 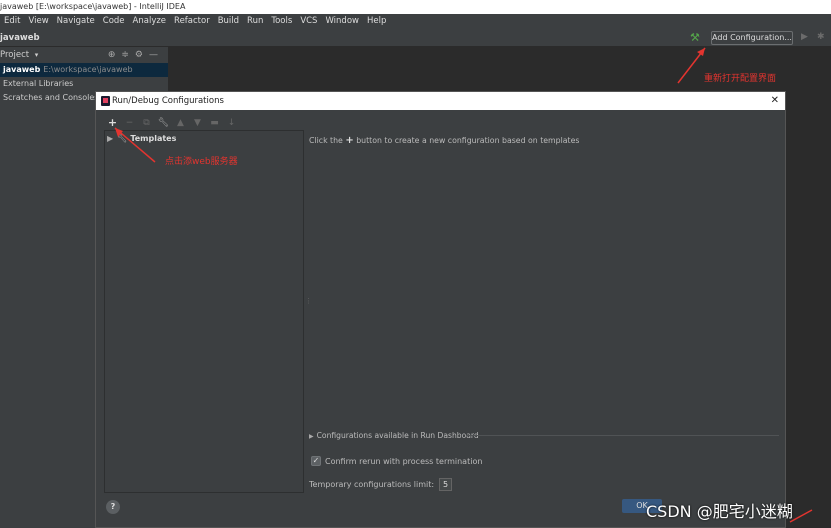 I want to click on gear-icon: ⚙, so click(x=142, y=55).